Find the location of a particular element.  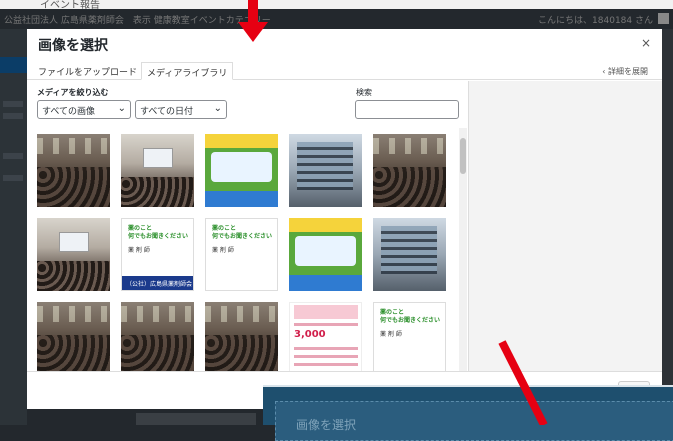

media-type-select: すべての画像 ⌄ is located at coordinates (84, 109).